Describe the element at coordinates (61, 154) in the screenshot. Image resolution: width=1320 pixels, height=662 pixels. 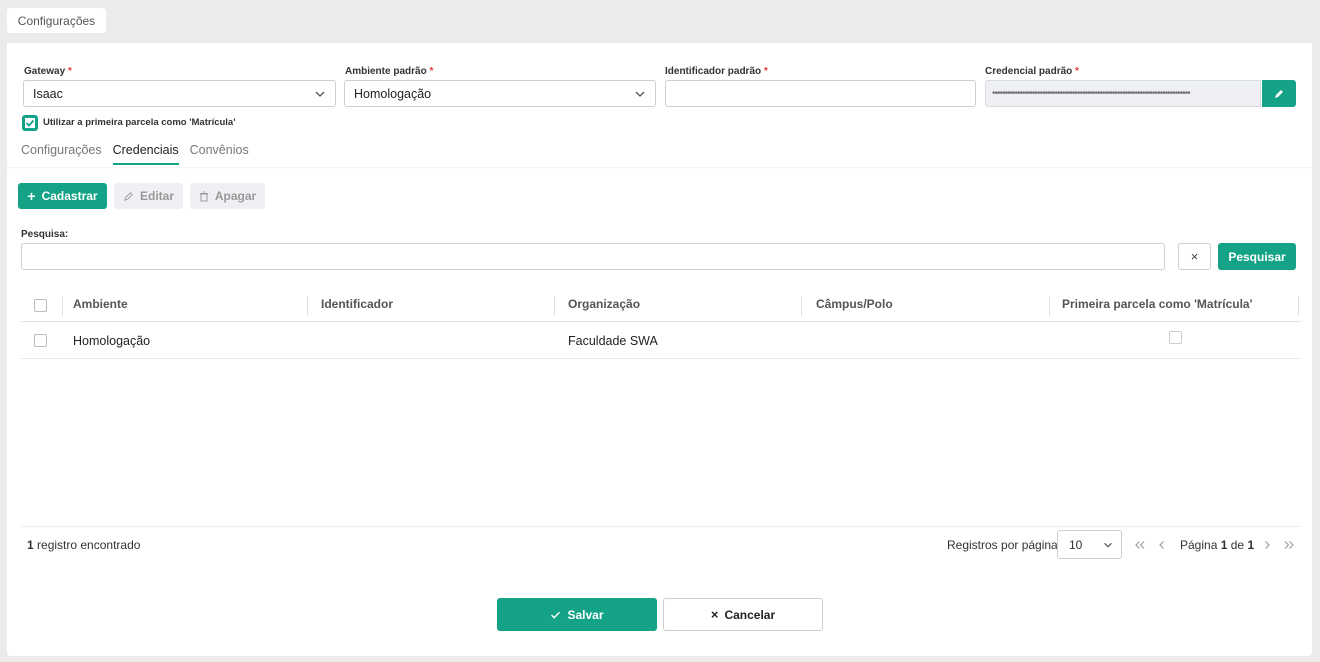
I see `tab-configuracoes: Configurações` at that location.